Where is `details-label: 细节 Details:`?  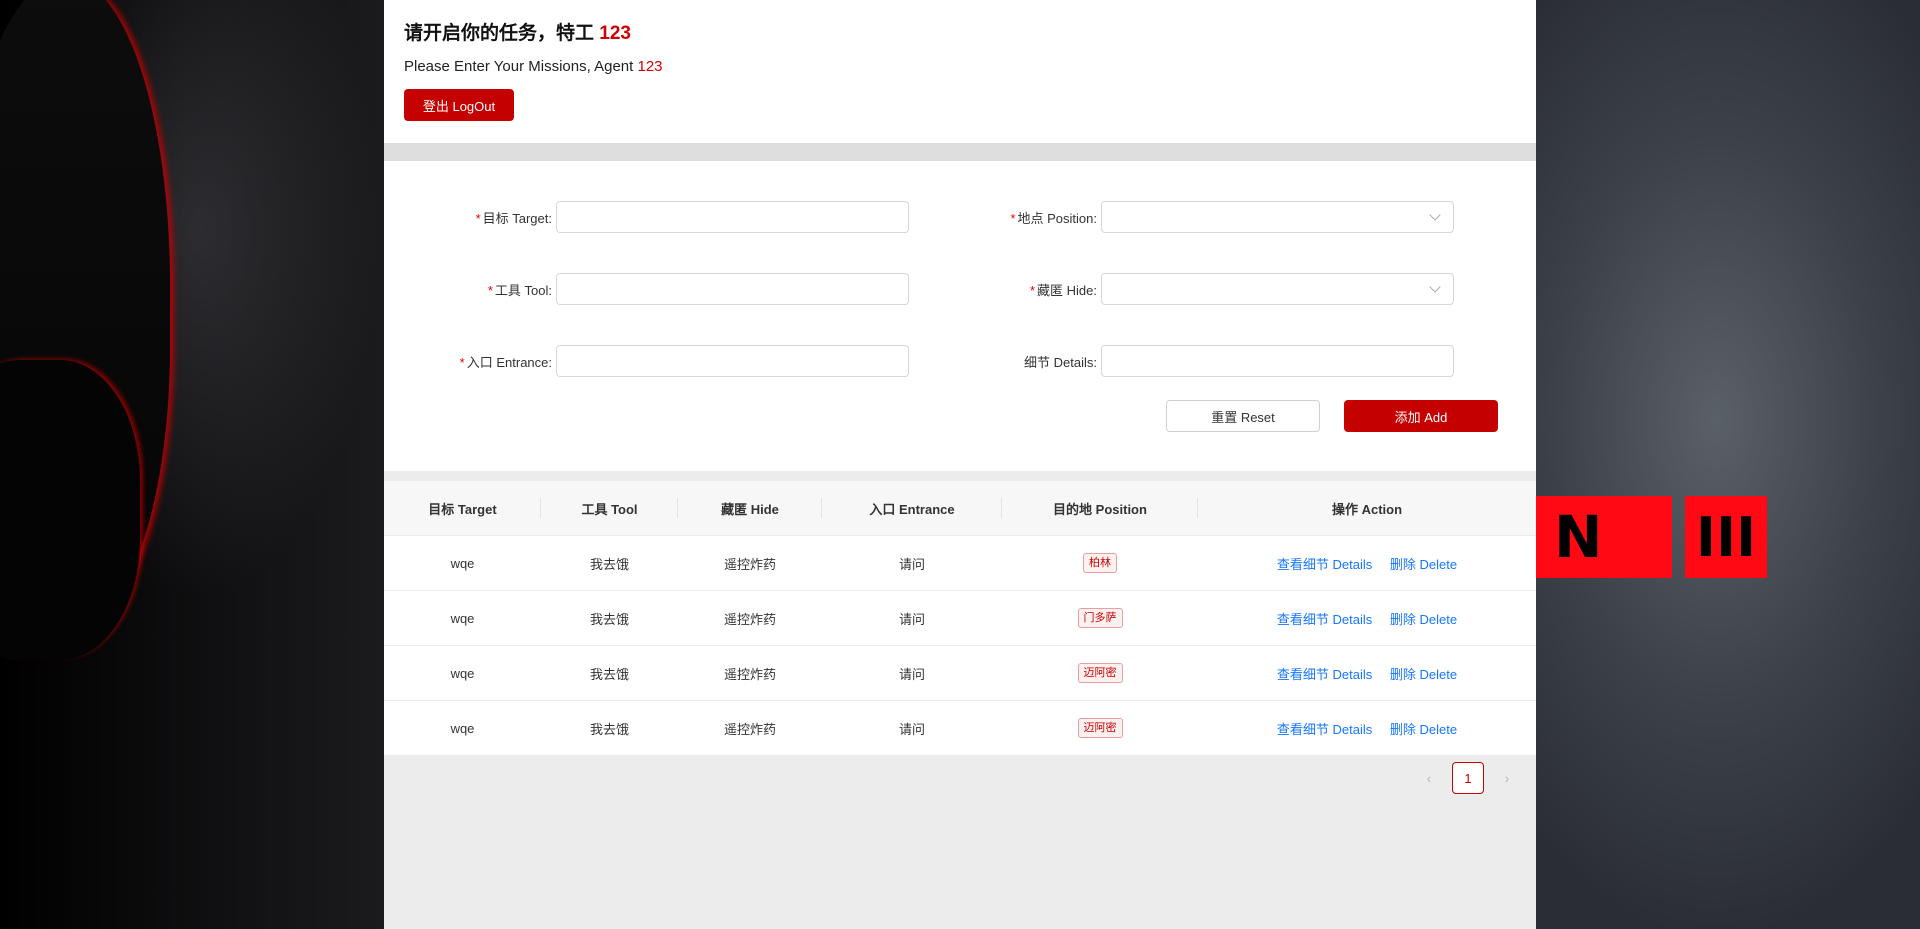
details-label: 细节 Details: is located at coordinates (1060, 362).